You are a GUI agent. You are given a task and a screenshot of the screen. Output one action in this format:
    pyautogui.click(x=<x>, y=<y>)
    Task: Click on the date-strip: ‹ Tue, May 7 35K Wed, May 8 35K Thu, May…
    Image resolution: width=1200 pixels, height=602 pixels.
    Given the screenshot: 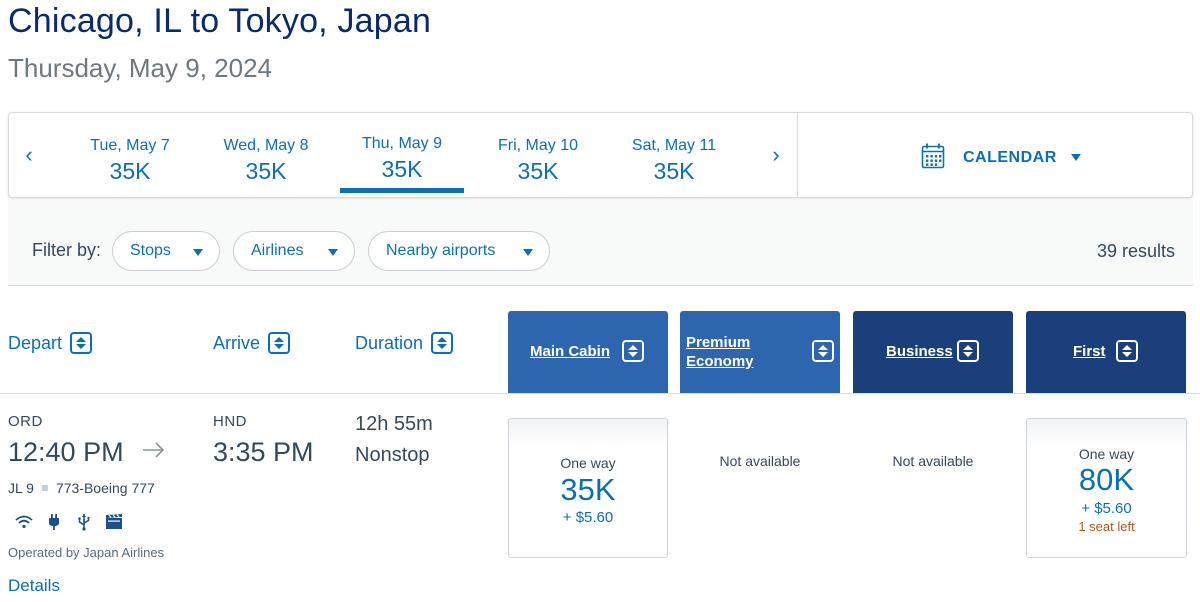 What is the action you would take?
    pyautogui.click(x=600, y=155)
    